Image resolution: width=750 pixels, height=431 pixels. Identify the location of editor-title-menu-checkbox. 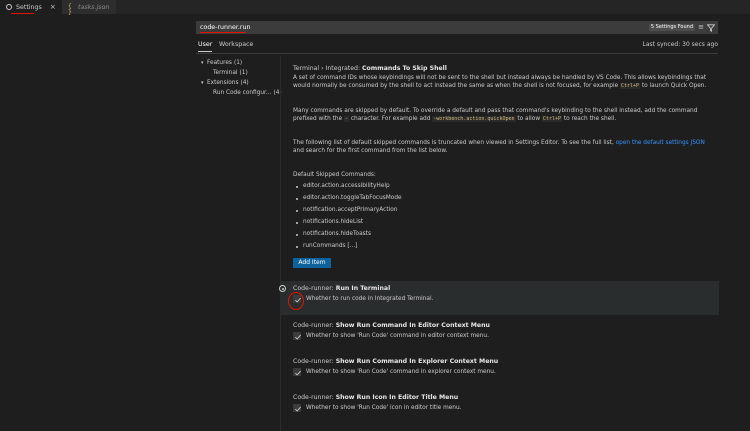
(297, 408).